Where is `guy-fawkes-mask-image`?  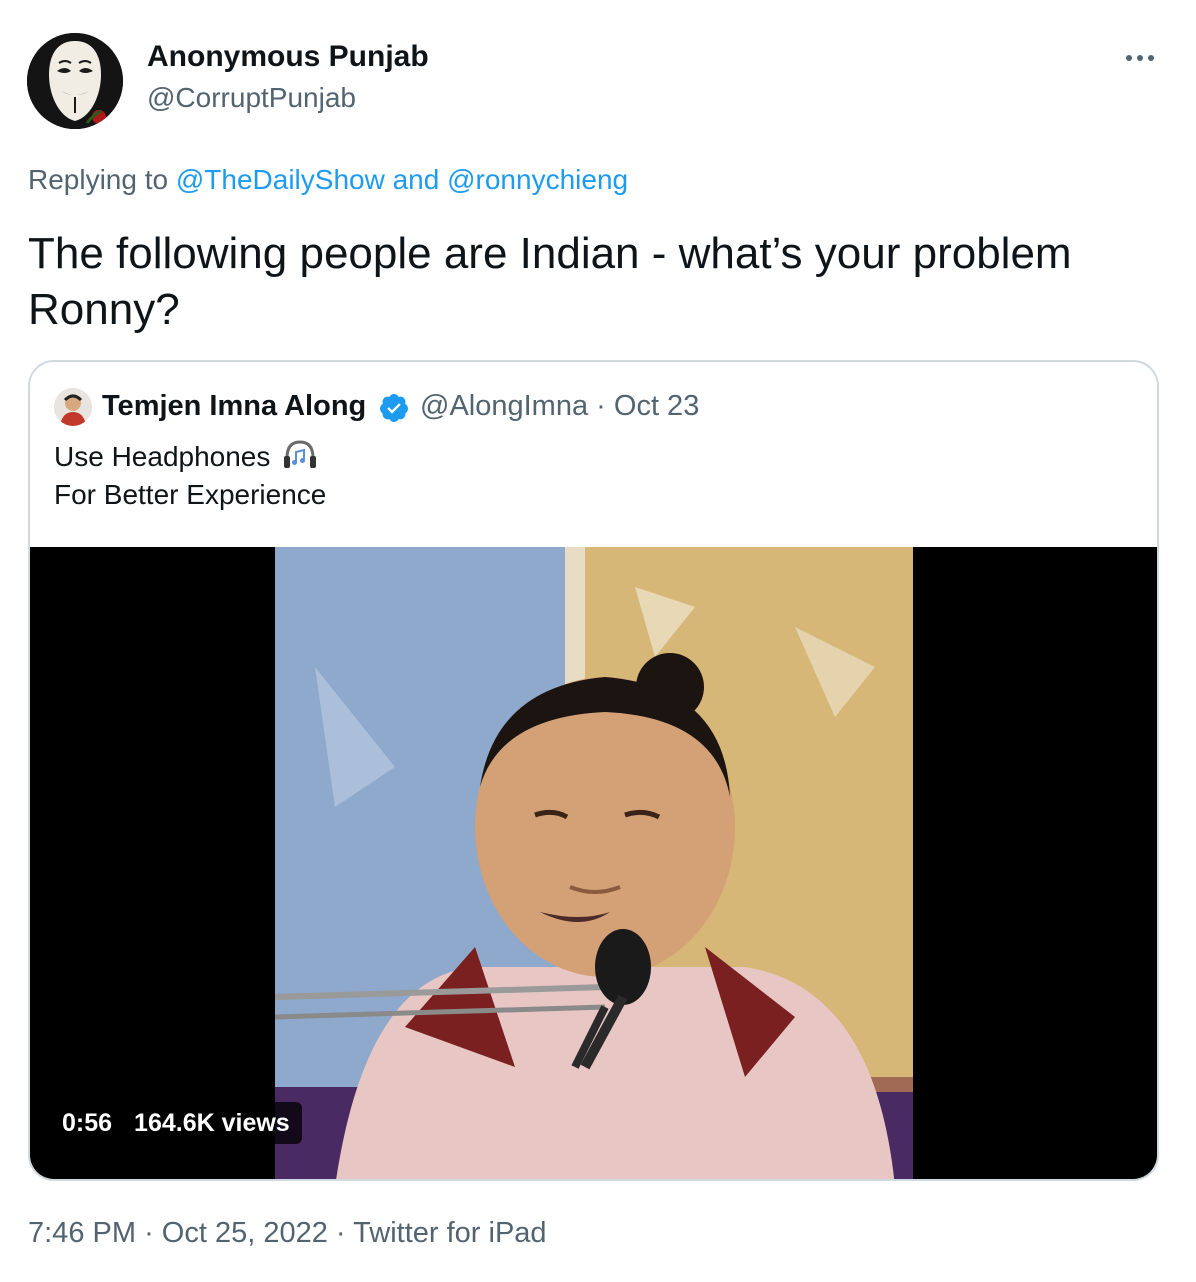 guy-fawkes-mask-image is located at coordinates (75, 81).